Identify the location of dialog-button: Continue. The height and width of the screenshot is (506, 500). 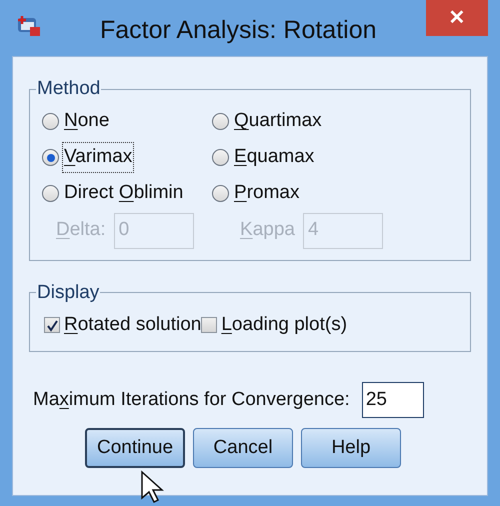
(135, 448).